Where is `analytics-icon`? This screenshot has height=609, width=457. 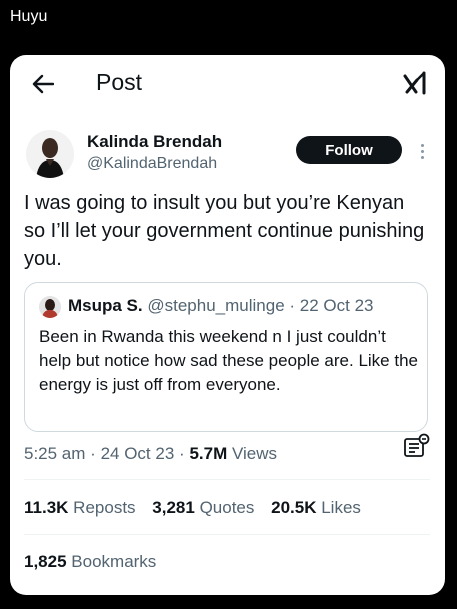 analytics-icon is located at coordinates (417, 445).